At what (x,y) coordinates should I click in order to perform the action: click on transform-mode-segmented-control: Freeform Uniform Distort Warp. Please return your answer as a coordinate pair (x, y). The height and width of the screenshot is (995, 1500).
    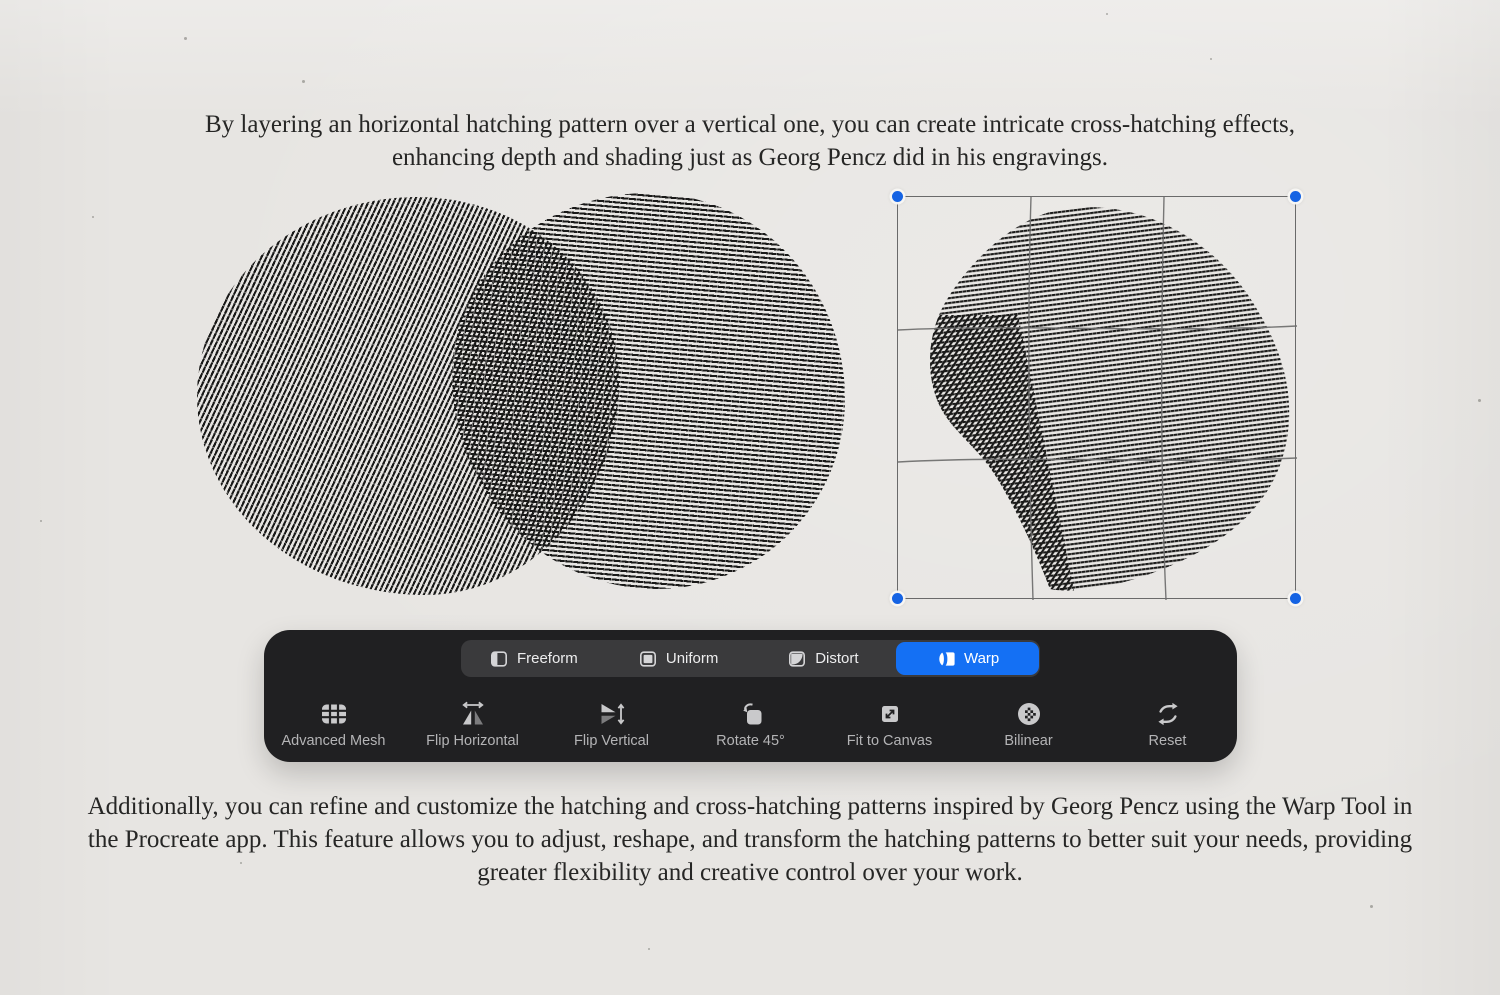
    Looking at the image, I should click on (750, 658).